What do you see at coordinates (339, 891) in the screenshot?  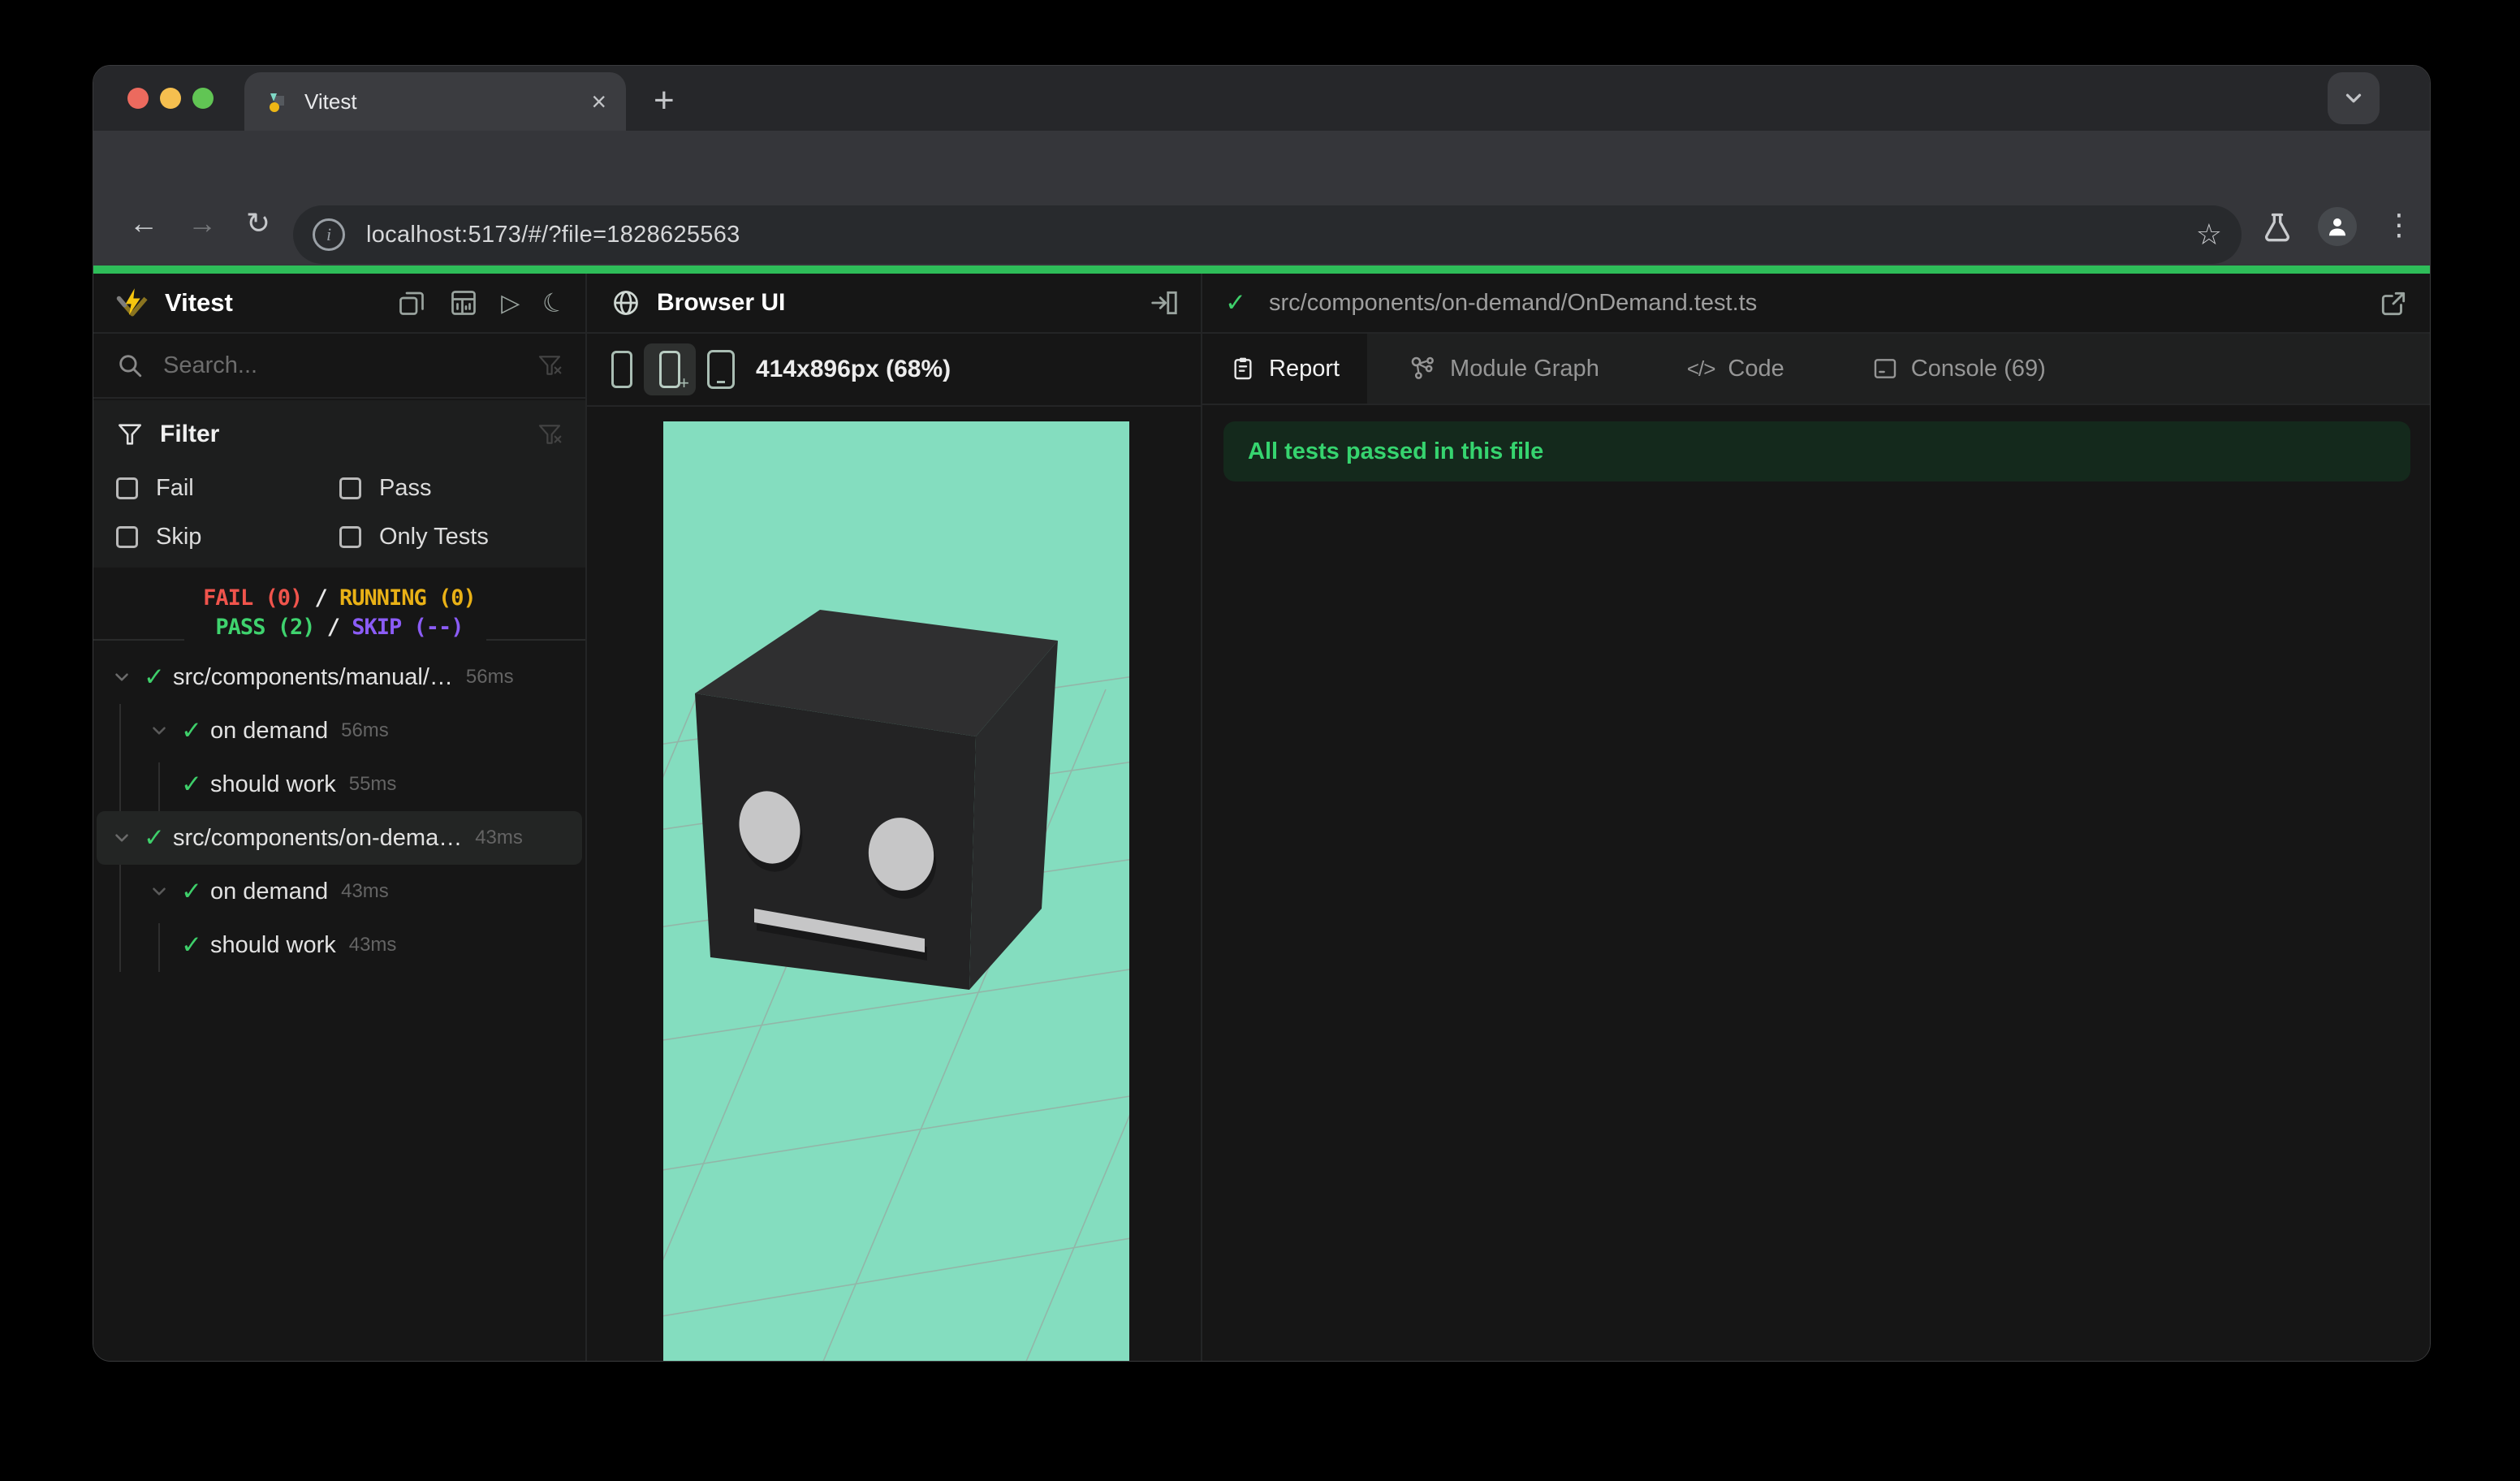 I see `tree-row-suite: ✓ on demand 43ms` at bounding box center [339, 891].